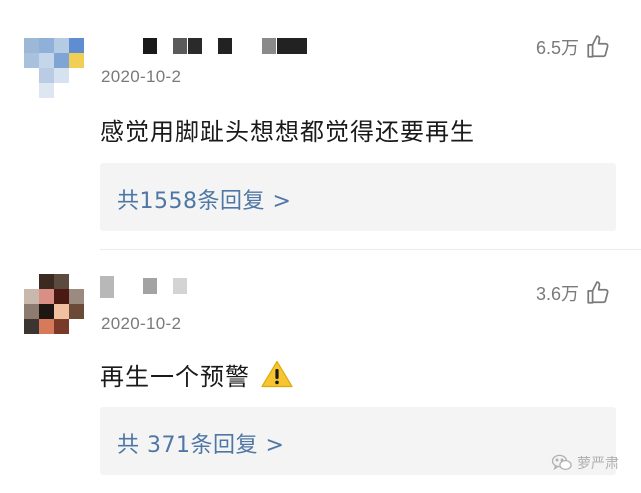  What do you see at coordinates (200, 443) in the screenshot?
I see `replies-link: 共 371条回复 >` at bounding box center [200, 443].